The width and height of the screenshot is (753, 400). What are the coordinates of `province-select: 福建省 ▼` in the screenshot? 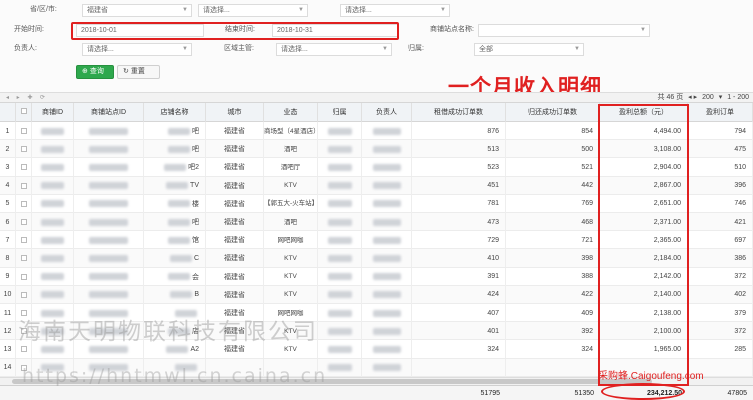 It's located at (137, 10).